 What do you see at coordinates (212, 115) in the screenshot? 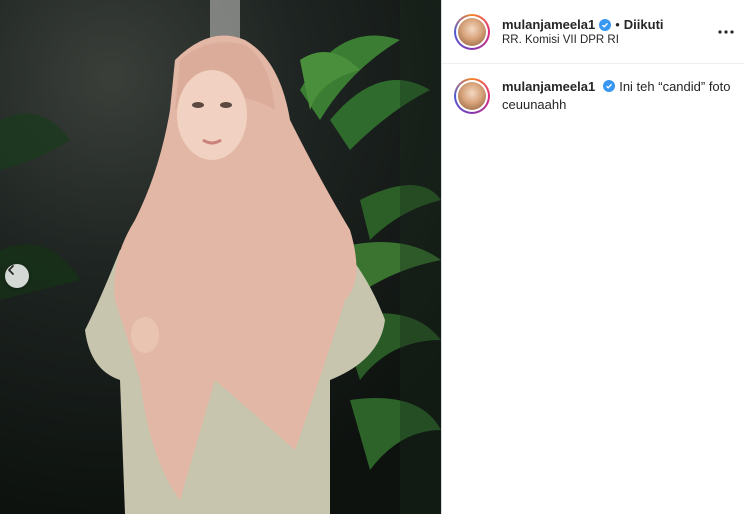
I see `face` at bounding box center [212, 115].